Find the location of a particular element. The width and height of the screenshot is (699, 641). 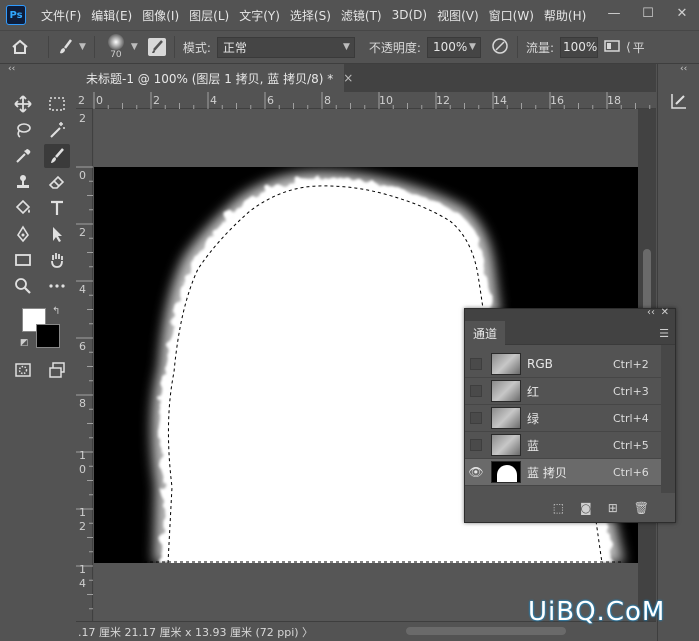

ruler-label: 16 is located at coordinates (557, 100).